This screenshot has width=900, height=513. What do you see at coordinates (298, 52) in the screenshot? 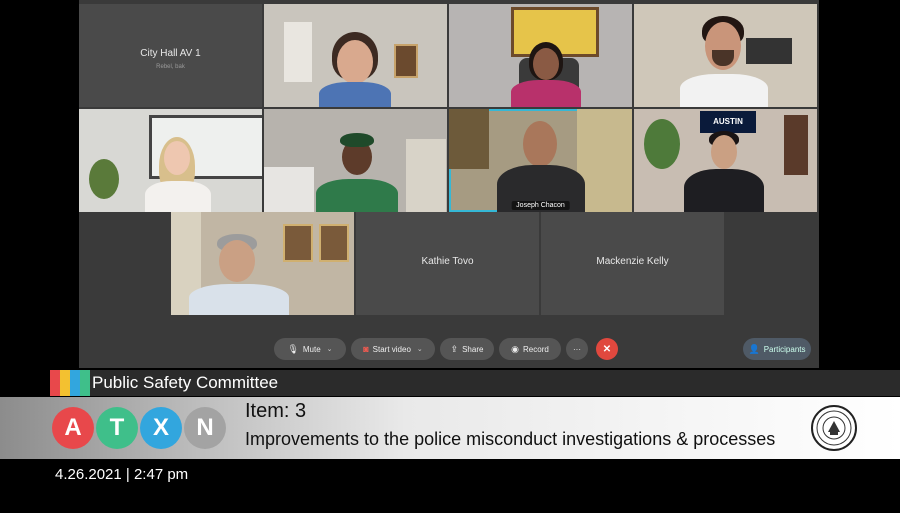
I see `window` at bounding box center [298, 52].